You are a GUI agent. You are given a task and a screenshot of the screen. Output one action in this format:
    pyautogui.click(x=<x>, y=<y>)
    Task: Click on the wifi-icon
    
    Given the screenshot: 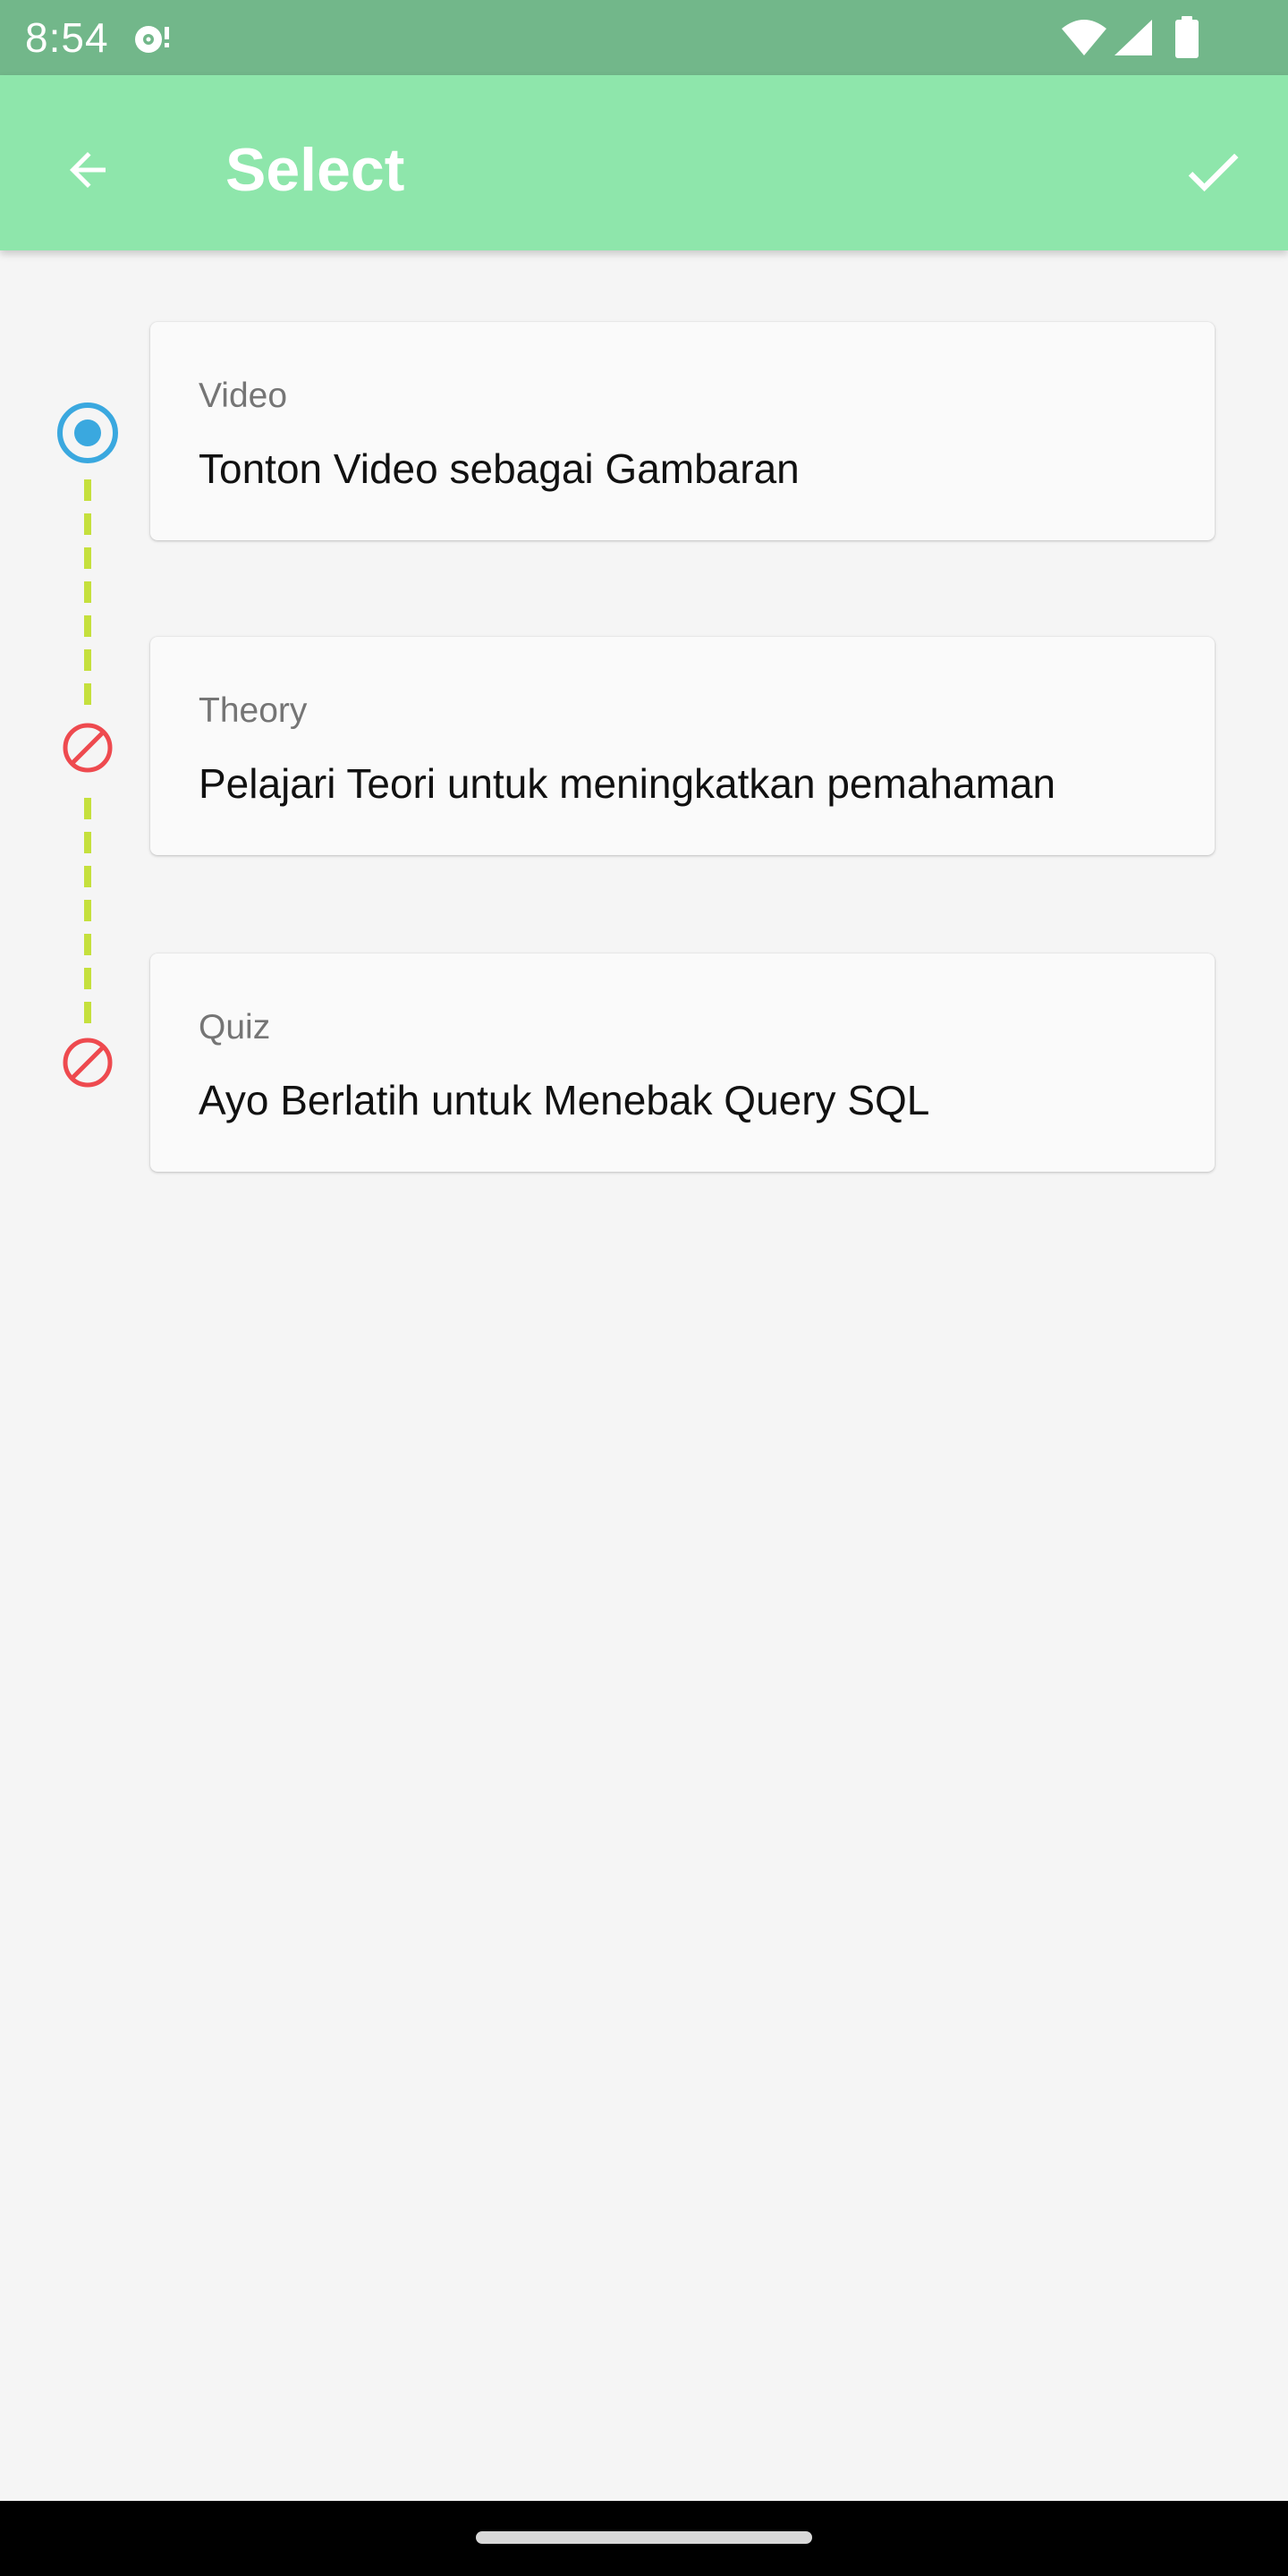 What is the action you would take?
    pyautogui.click(x=1084, y=37)
    